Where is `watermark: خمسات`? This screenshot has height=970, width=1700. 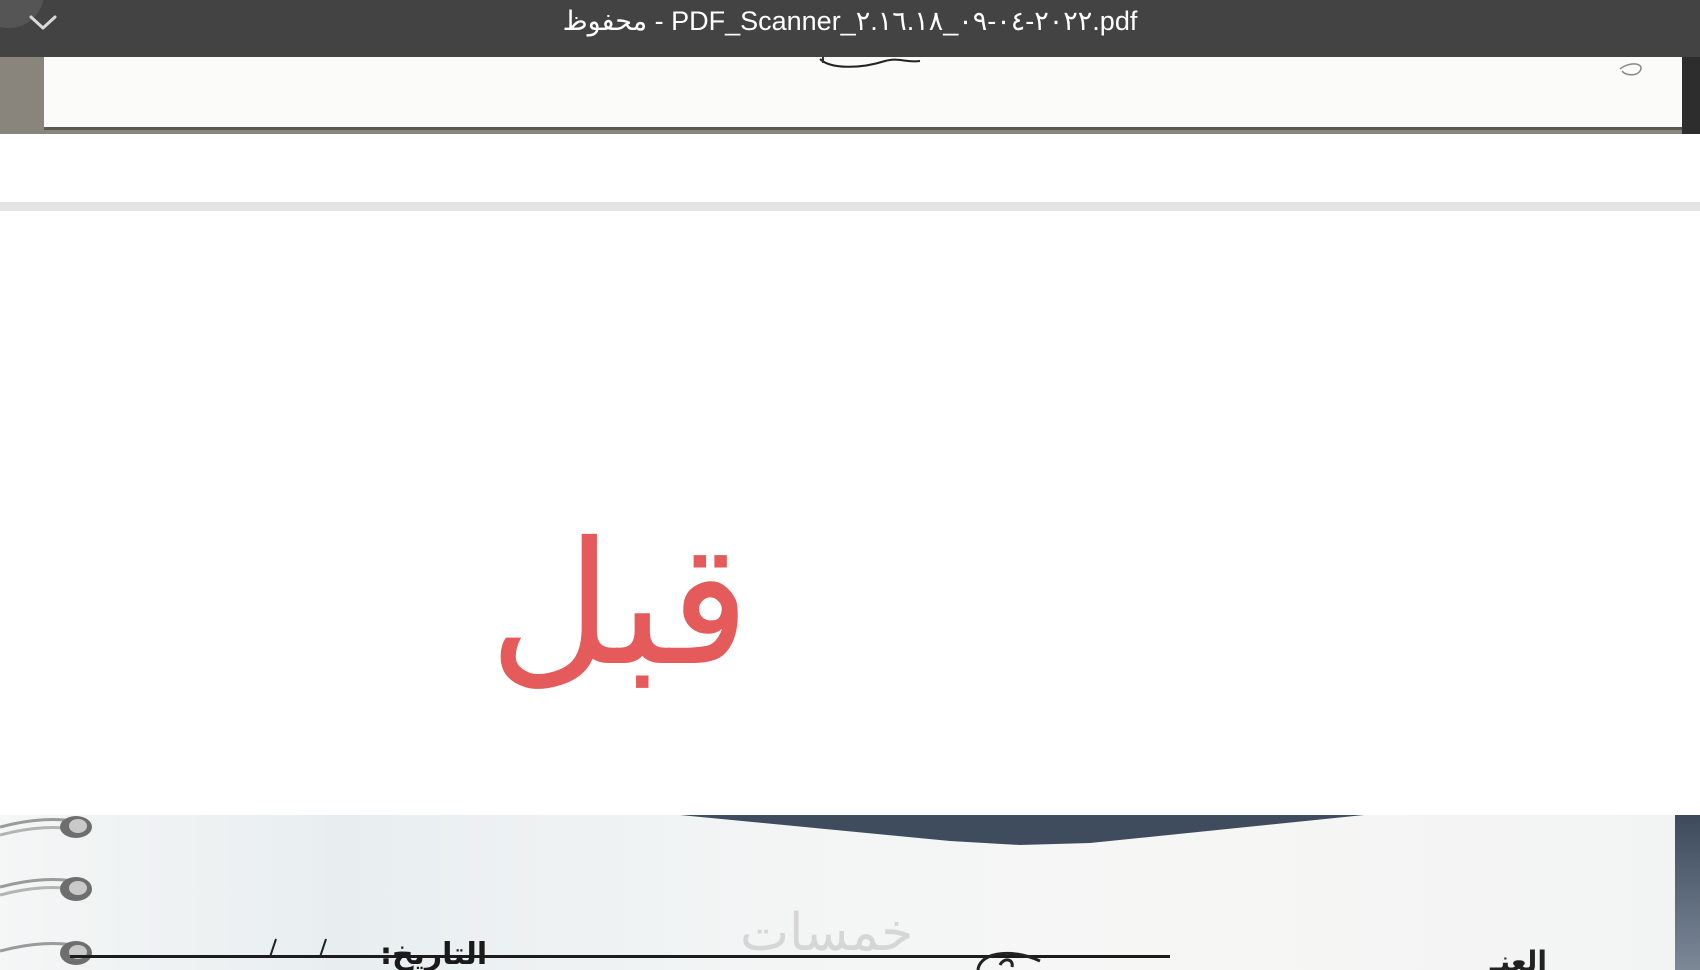
watermark: خمسات is located at coordinates (827, 933).